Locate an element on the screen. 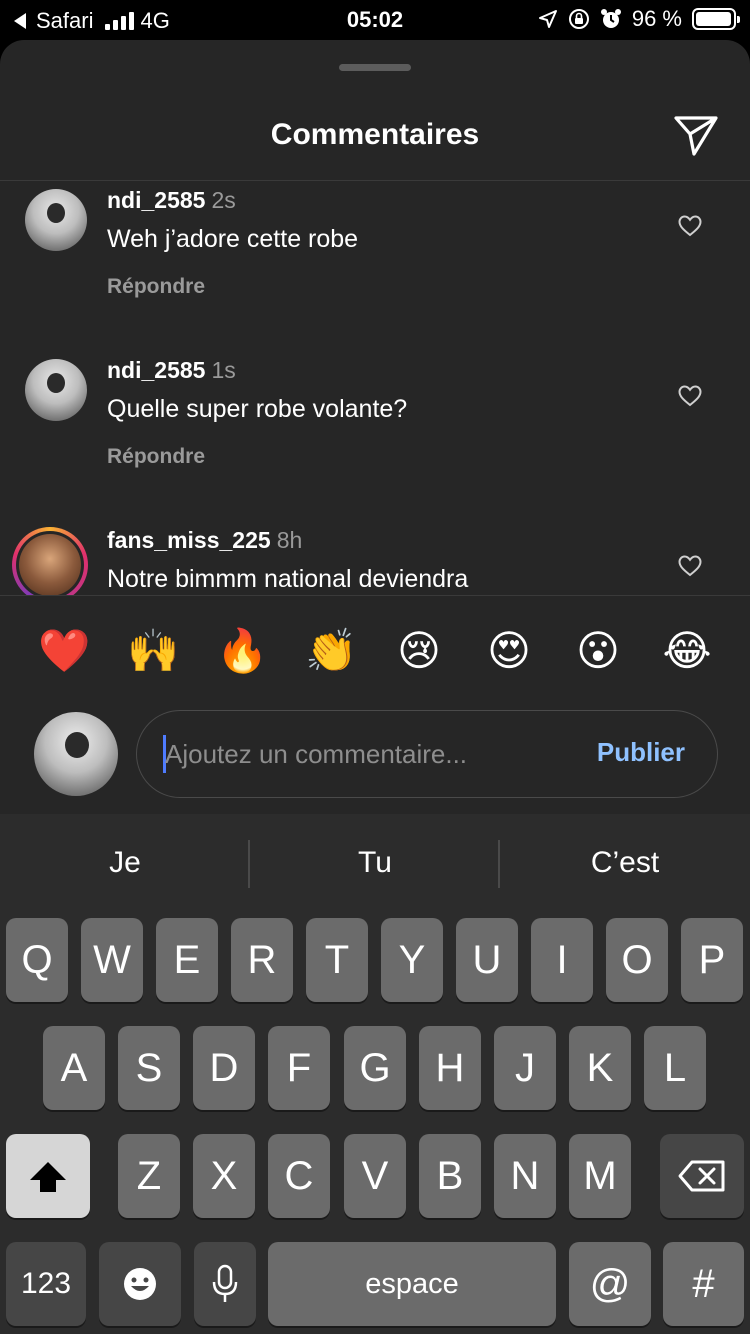 The image size is (750, 1334). key-h: H is located at coordinates (450, 1068).